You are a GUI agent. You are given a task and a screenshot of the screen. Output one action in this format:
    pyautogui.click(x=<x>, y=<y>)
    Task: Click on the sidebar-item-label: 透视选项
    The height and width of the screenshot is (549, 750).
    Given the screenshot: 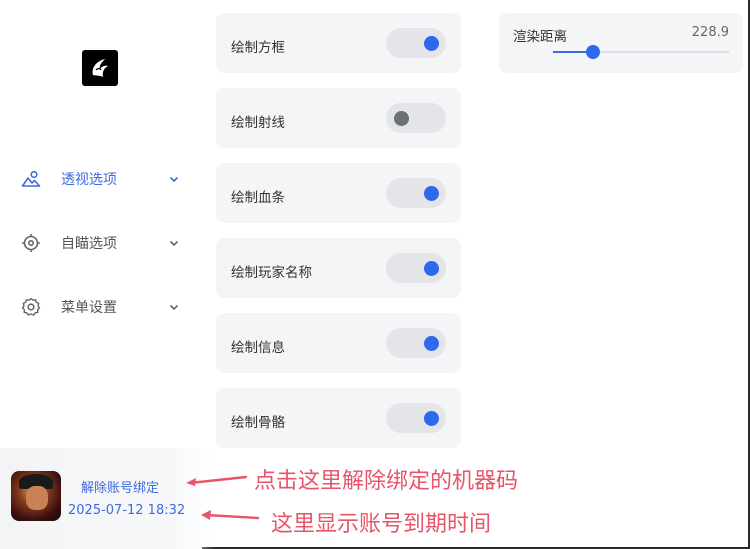 What is the action you would take?
    pyautogui.click(x=89, y=180)
    